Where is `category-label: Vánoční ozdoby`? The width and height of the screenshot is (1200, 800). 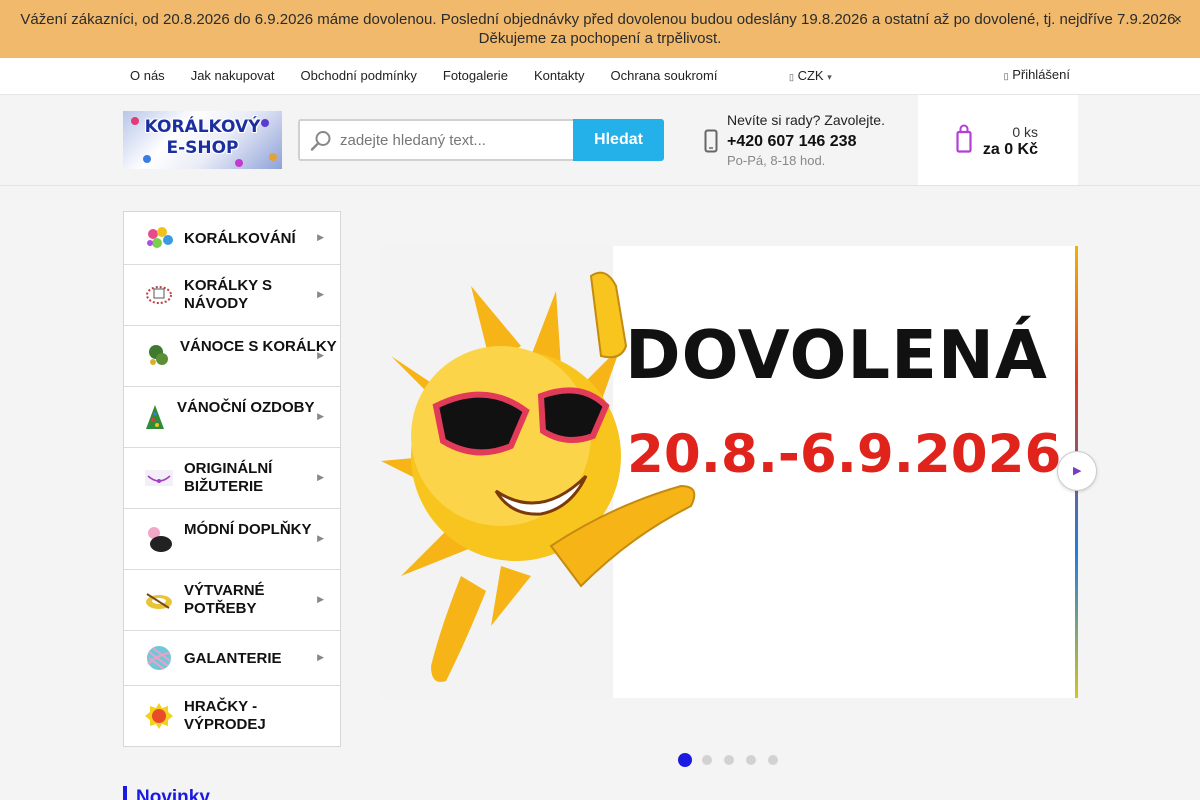
category-label: Vánoční ozdoby is located at coordinates (246, 407).